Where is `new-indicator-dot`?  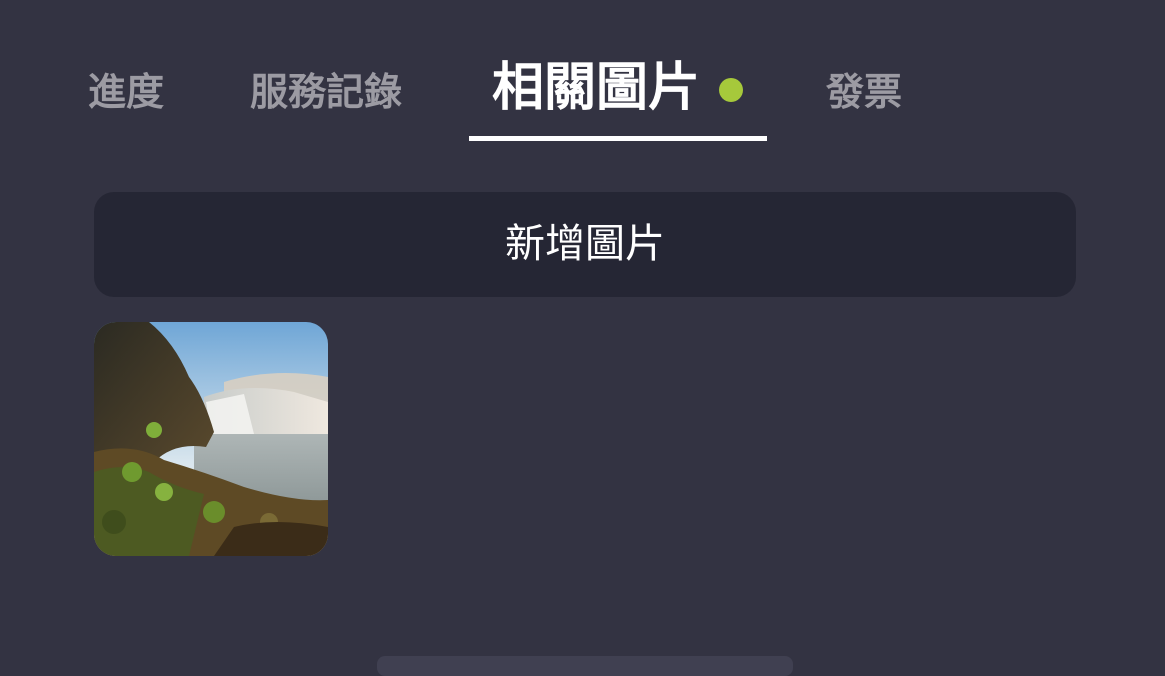
new-indicator-dot is located at coordinates (731, 90).